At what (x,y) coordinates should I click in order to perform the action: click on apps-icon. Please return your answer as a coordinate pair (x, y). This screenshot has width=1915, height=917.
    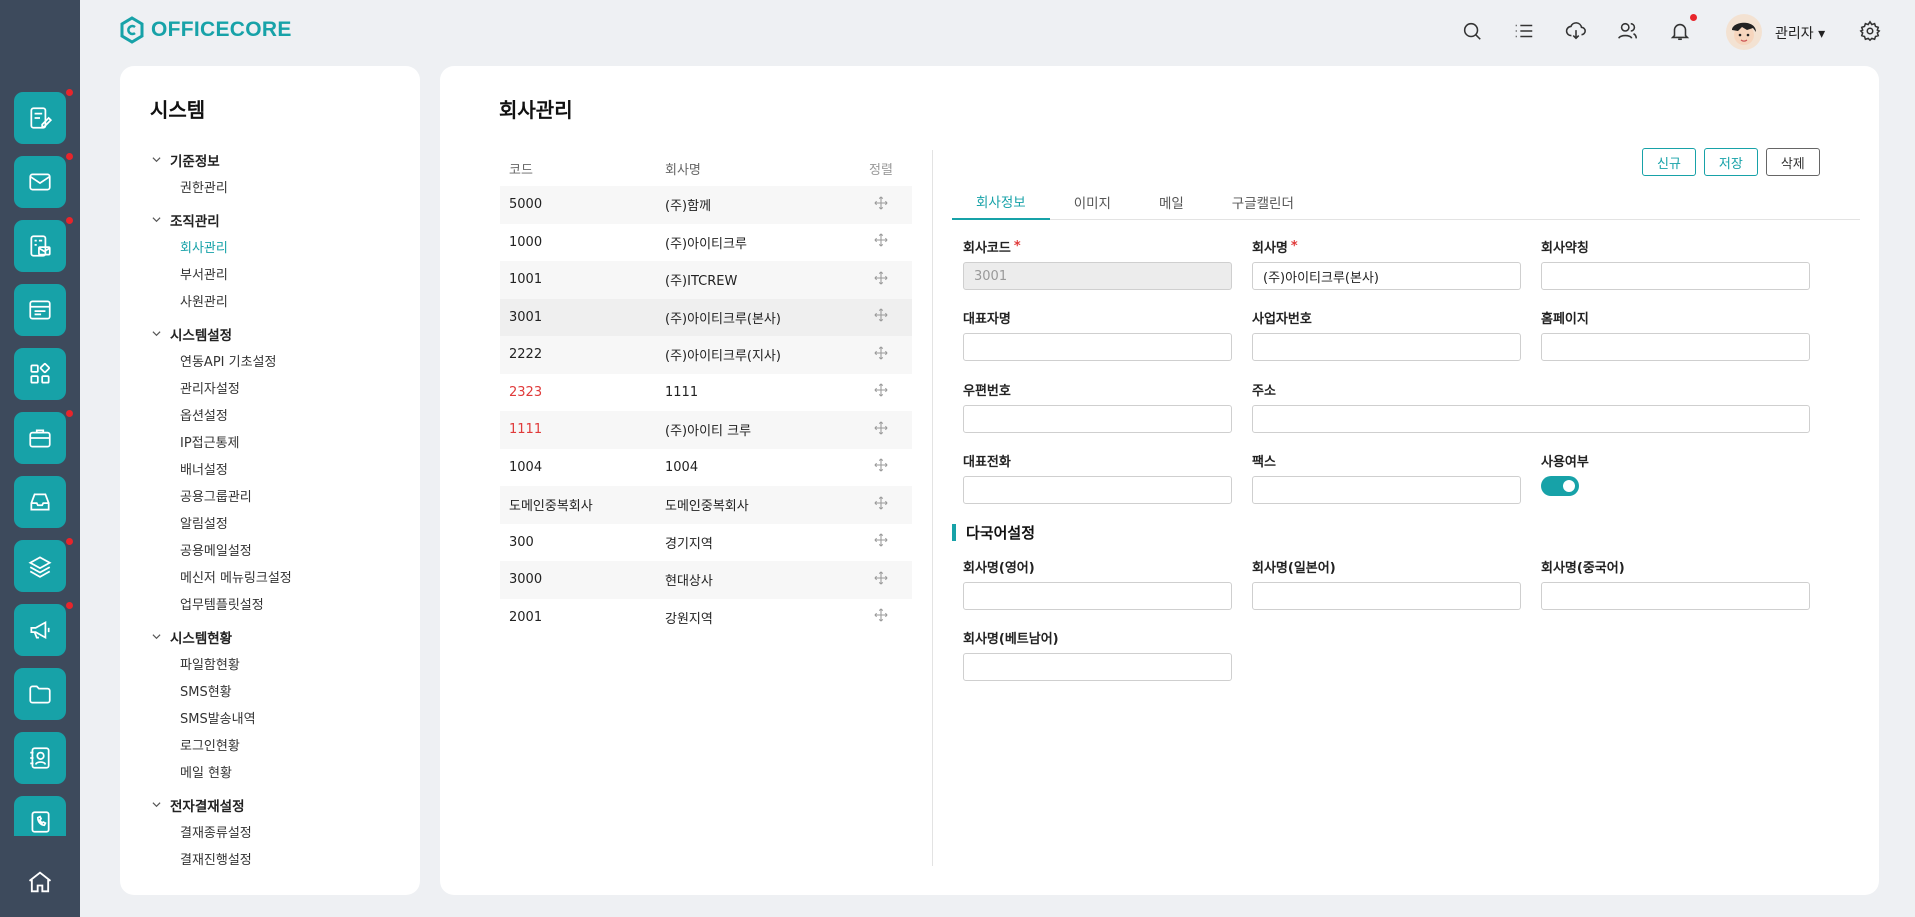
    Looking at the image, I should click on (40, 374).